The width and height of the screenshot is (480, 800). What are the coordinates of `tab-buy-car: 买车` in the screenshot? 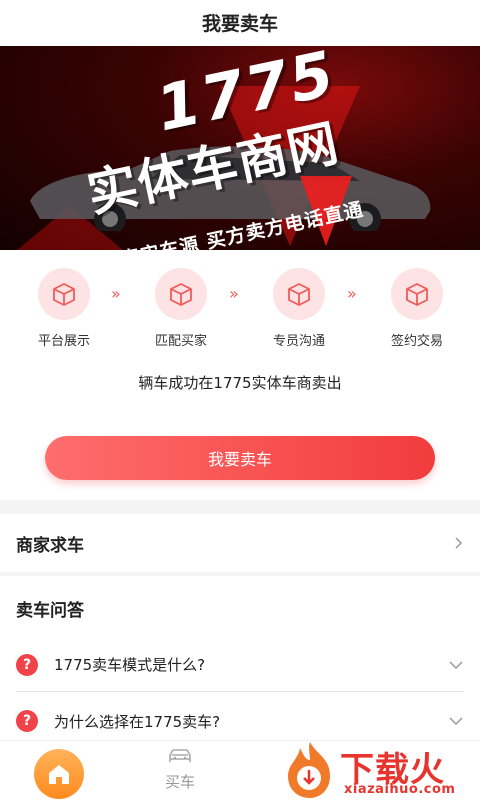 It's located at (180, 769).